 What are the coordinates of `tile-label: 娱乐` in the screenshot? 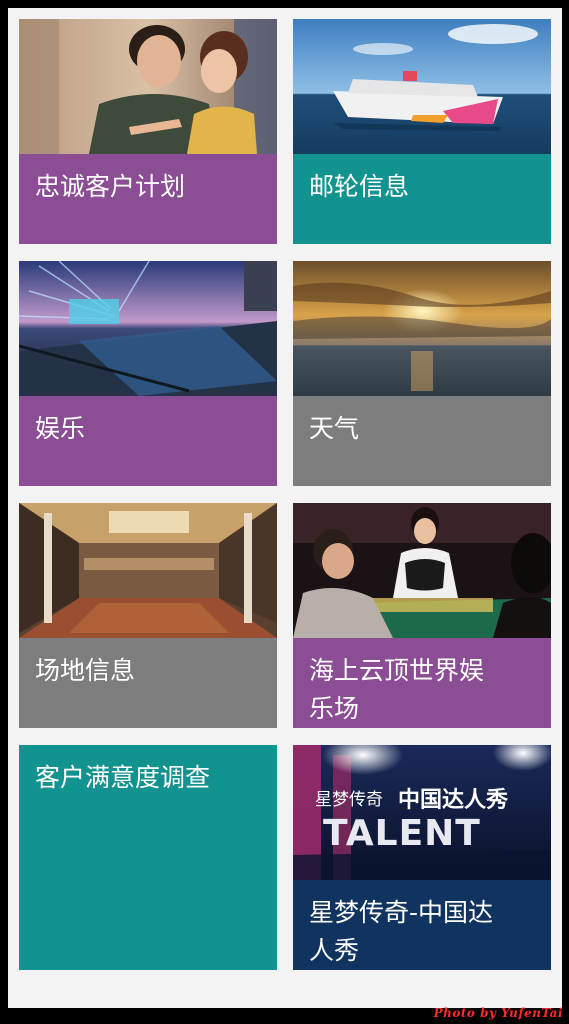 It's located at (60, 428).